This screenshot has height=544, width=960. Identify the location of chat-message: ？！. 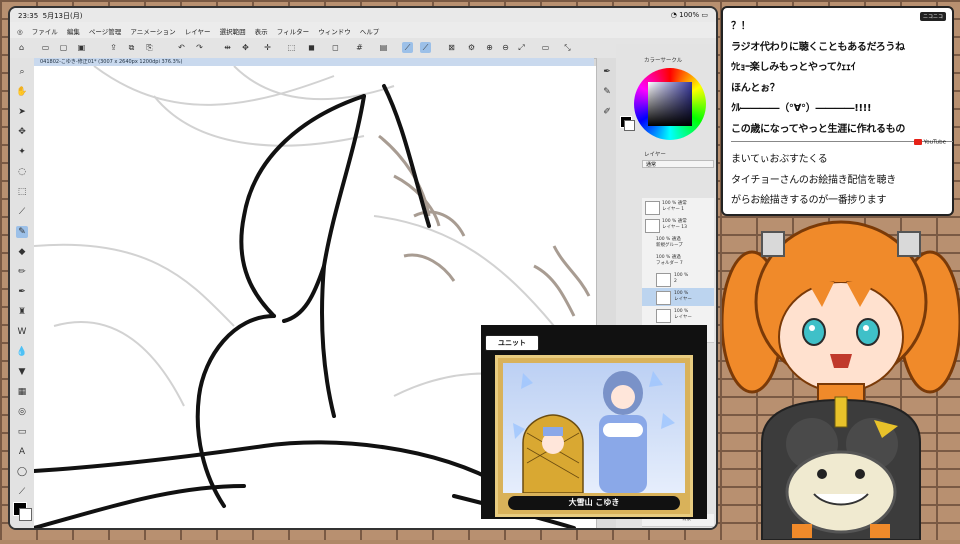
(741, 26).